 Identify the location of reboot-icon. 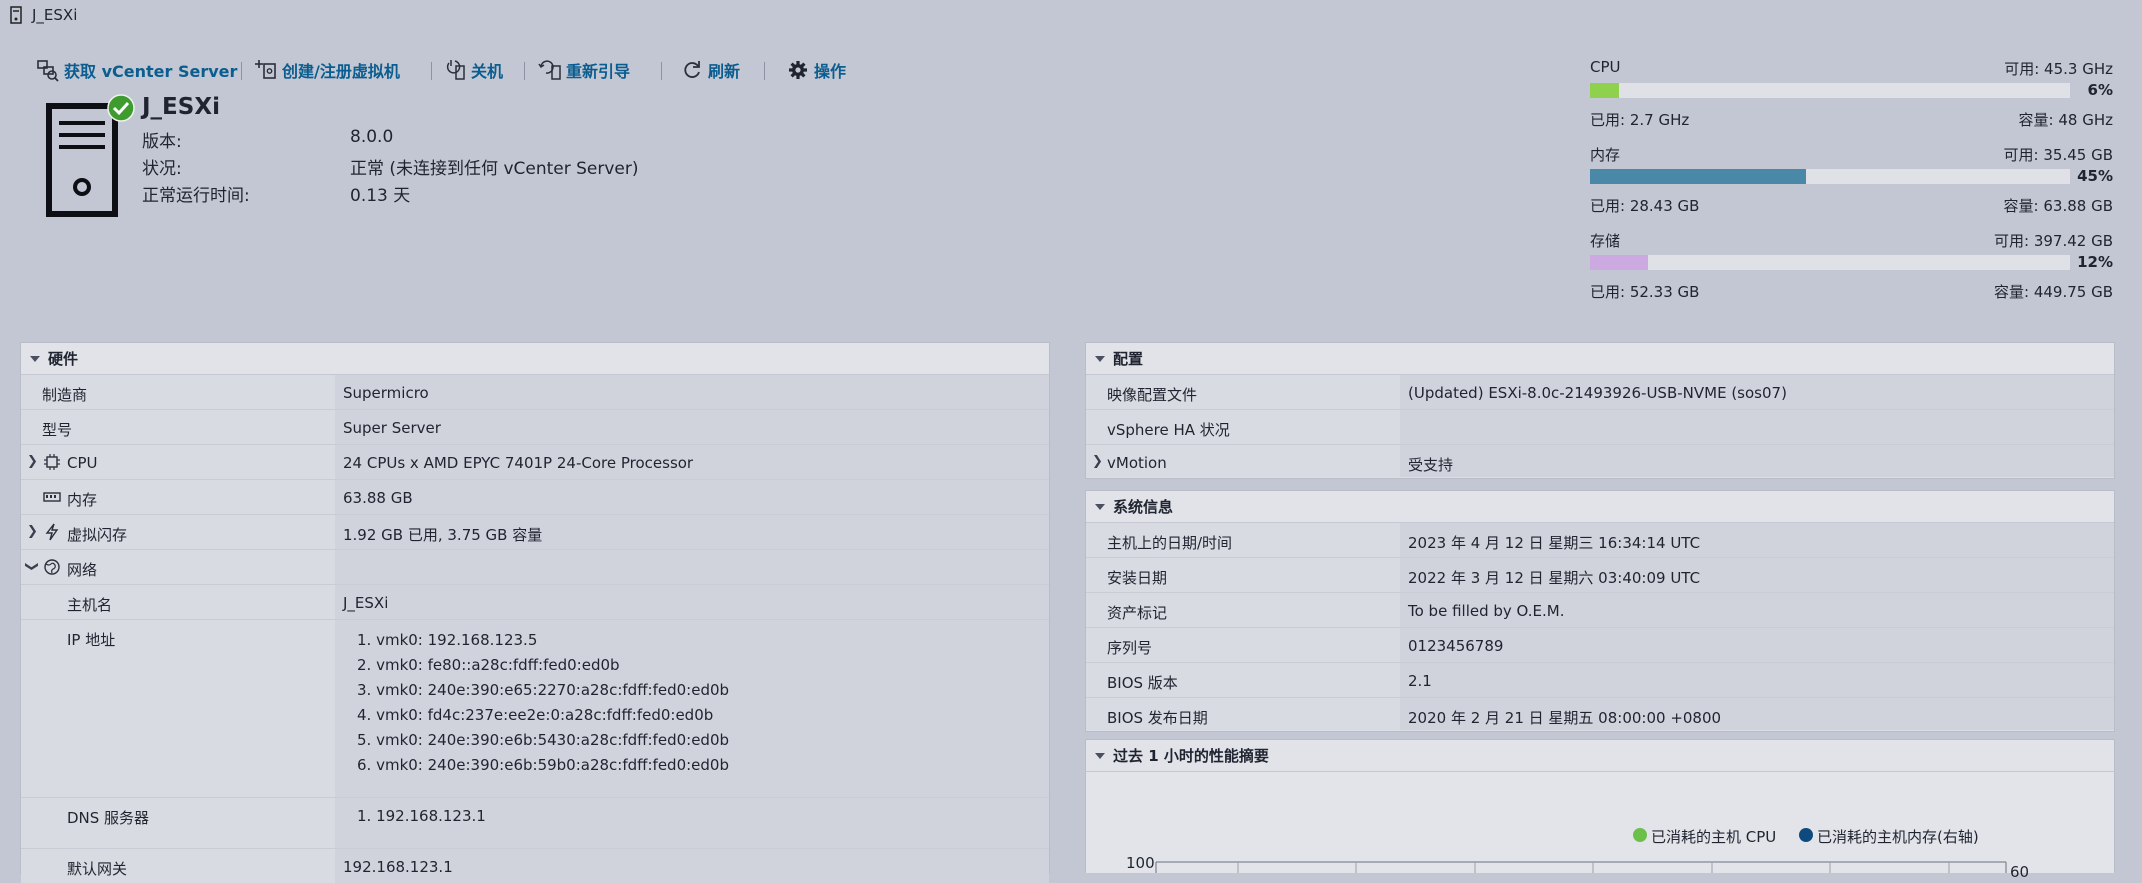
(549, 70).